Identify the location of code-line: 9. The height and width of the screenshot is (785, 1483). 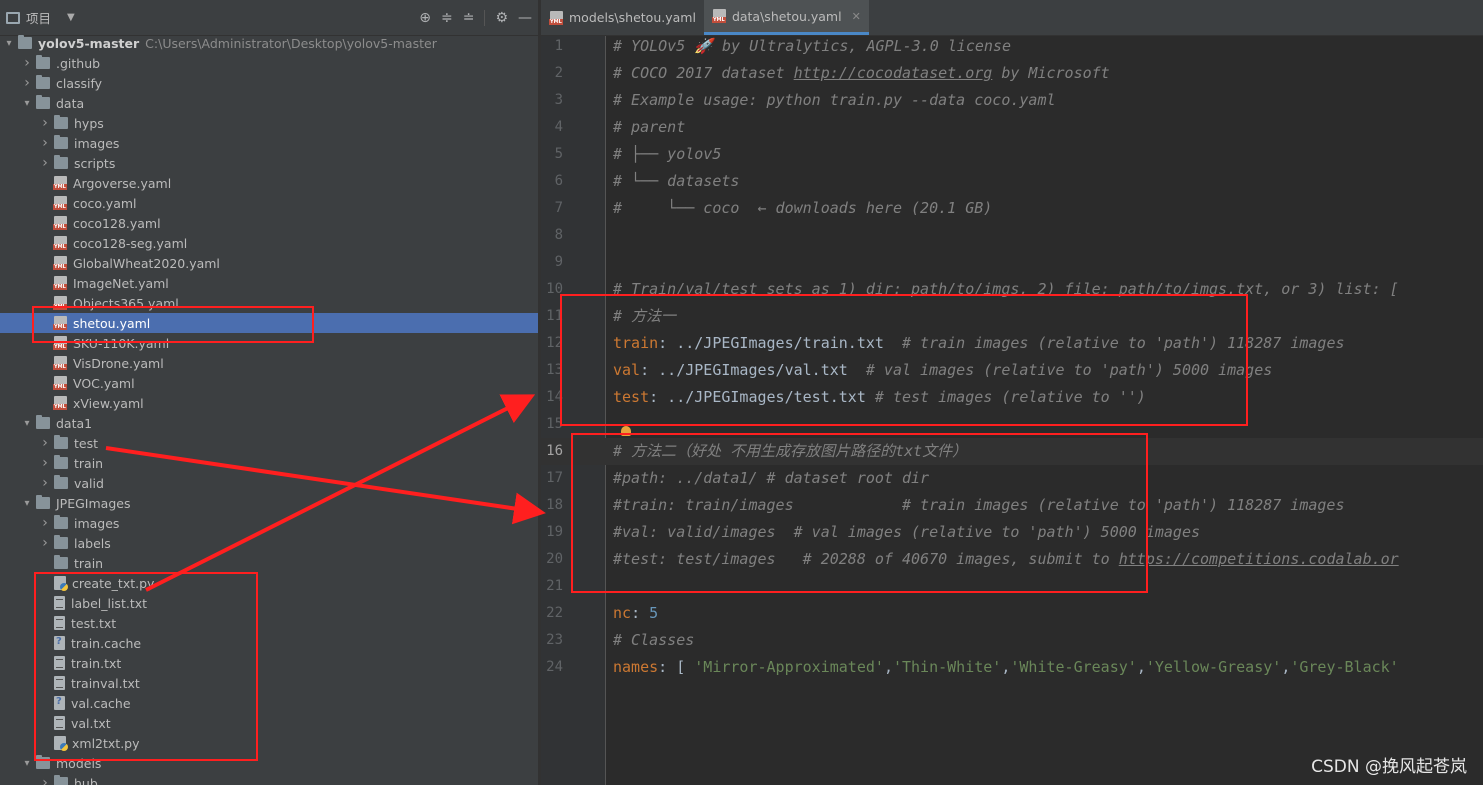
(1012, 262).